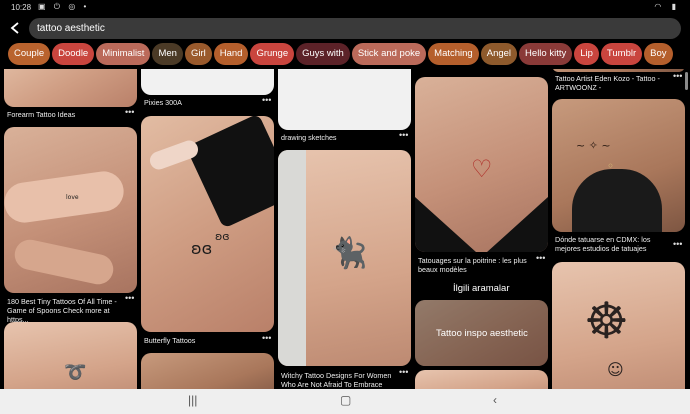  I want to click on pin-title-forearm: Forearm Tattoo Ideas, so click(41, 114).